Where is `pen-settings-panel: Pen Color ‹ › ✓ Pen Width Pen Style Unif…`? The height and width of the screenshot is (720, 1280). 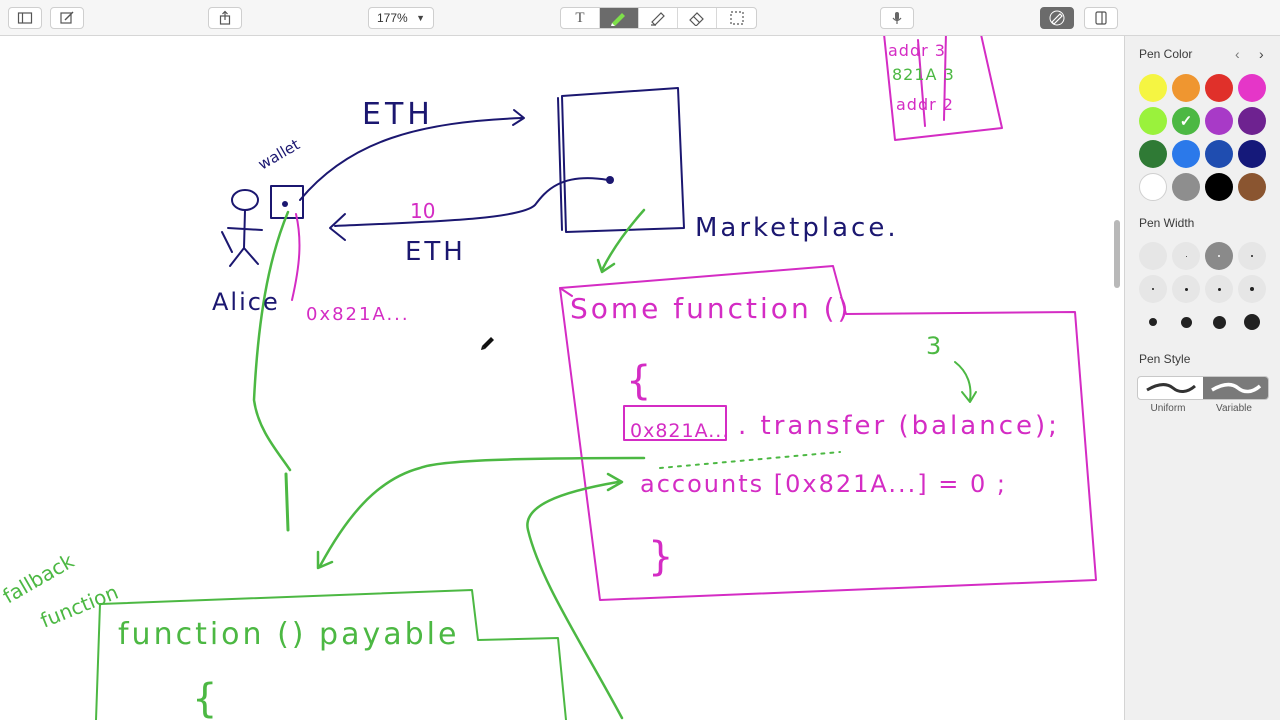 pen-settings-panel: Pen Color ‹ › ✓ Pen Width Pen Style Unif… is located at coordinates (1202, 378).